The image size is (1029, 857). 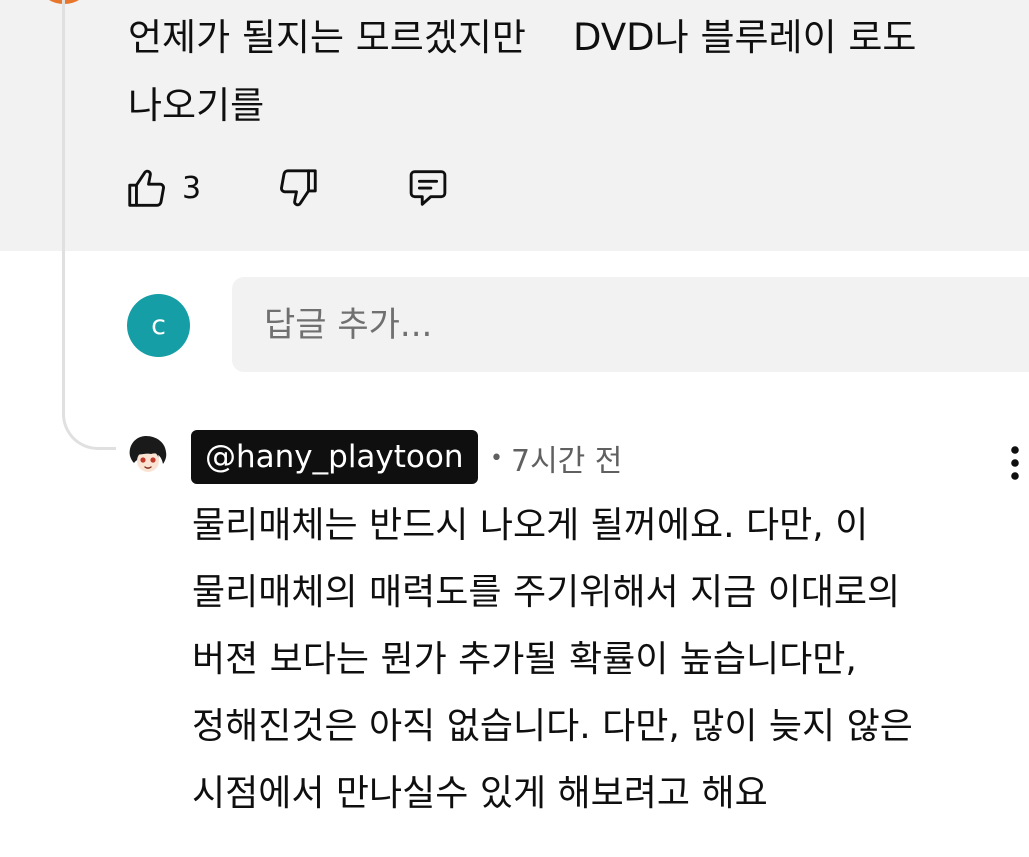 What do you see at coordinates (1014, 469) in the screenshot?
I see `more-vert-icon` at bounding box center [1014, 469].